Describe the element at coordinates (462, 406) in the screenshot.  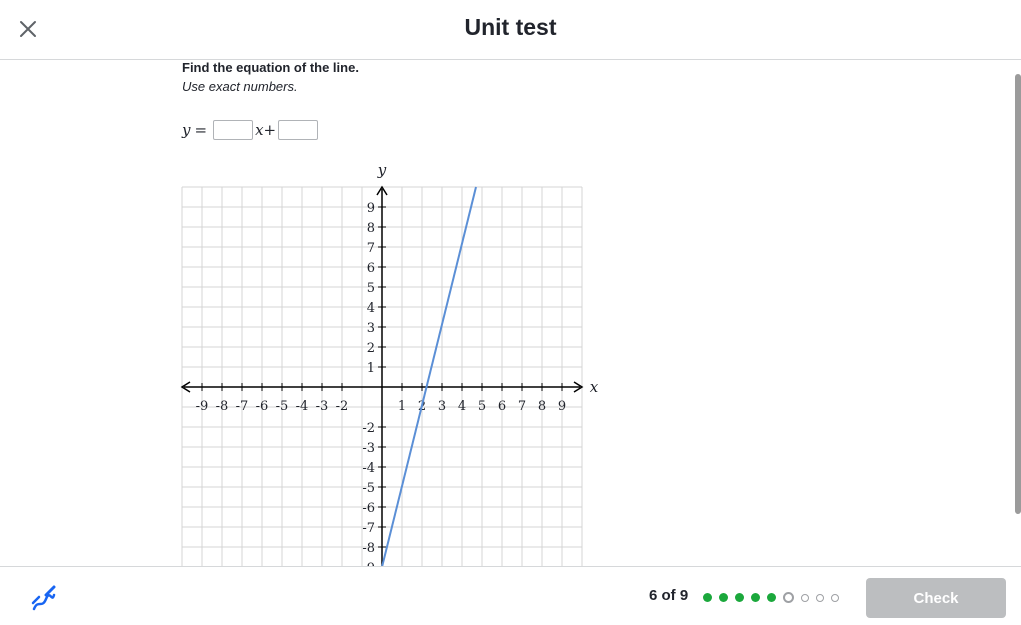
I see `x-tick-label: 4` at that location.